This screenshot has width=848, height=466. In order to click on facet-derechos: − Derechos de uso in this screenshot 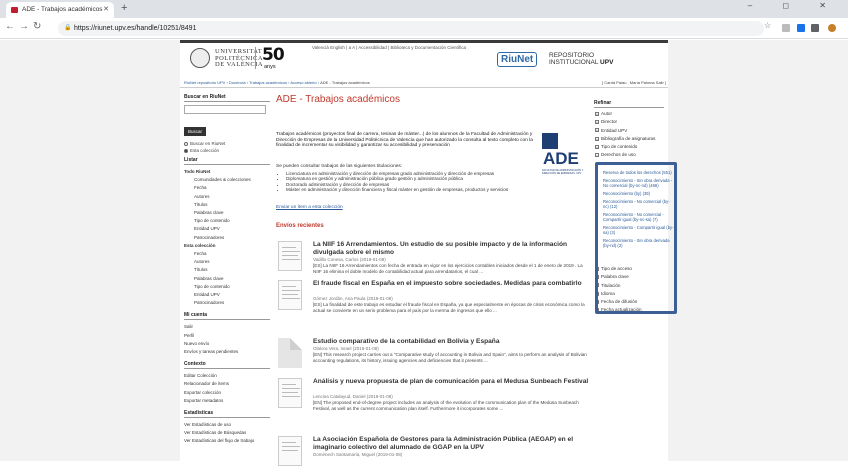, I will do `click(631, 155)`.